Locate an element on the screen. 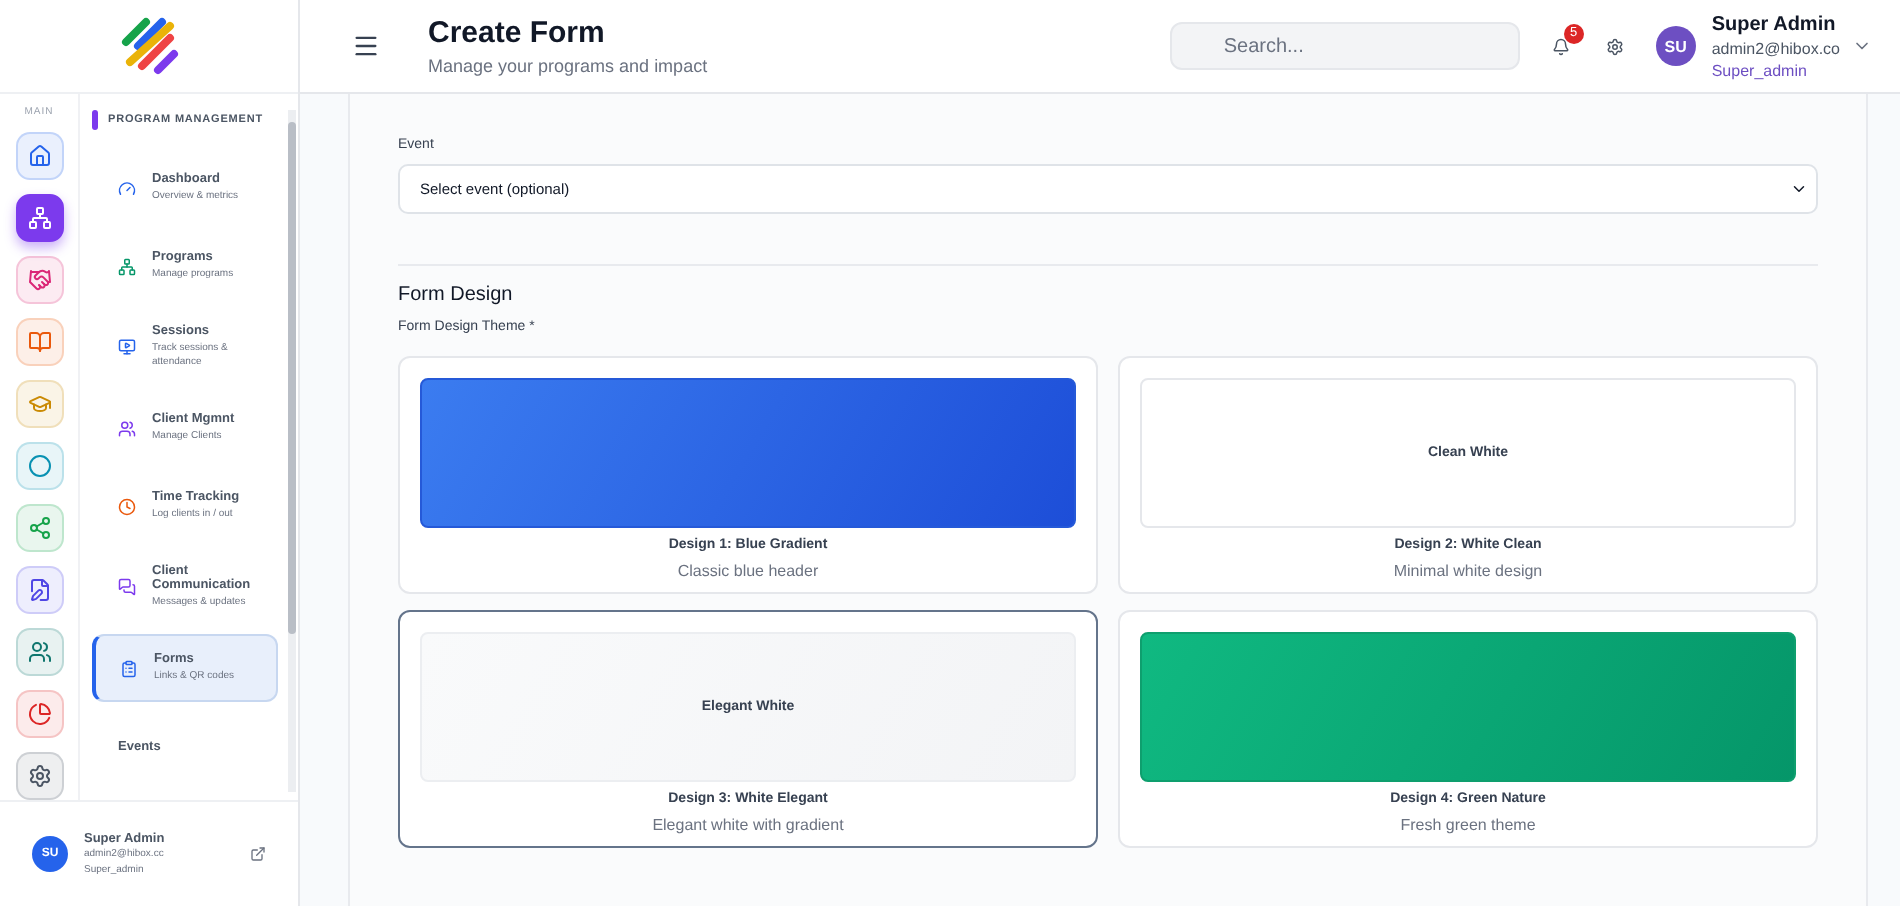 This screenshot has height=906, width=1900. user-email: admin2@hibox.co is located at coordinates (1775, 48).